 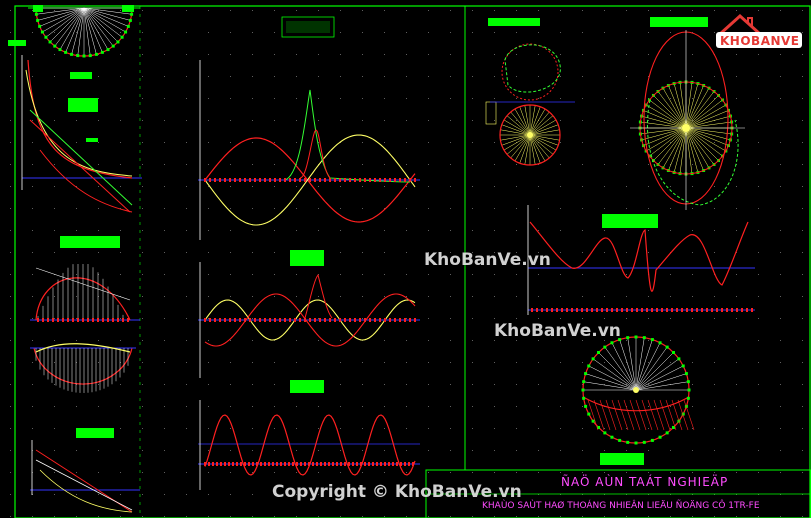 What do you see at coordinates (530, 92) in the screenshot?
I see `polar-diagram-small` at bounding box center [530, 92].